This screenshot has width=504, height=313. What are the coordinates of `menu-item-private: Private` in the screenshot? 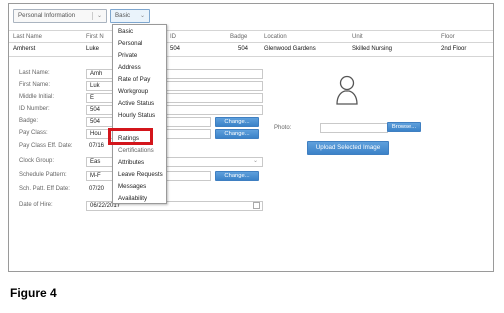 It's located at (127, 55).